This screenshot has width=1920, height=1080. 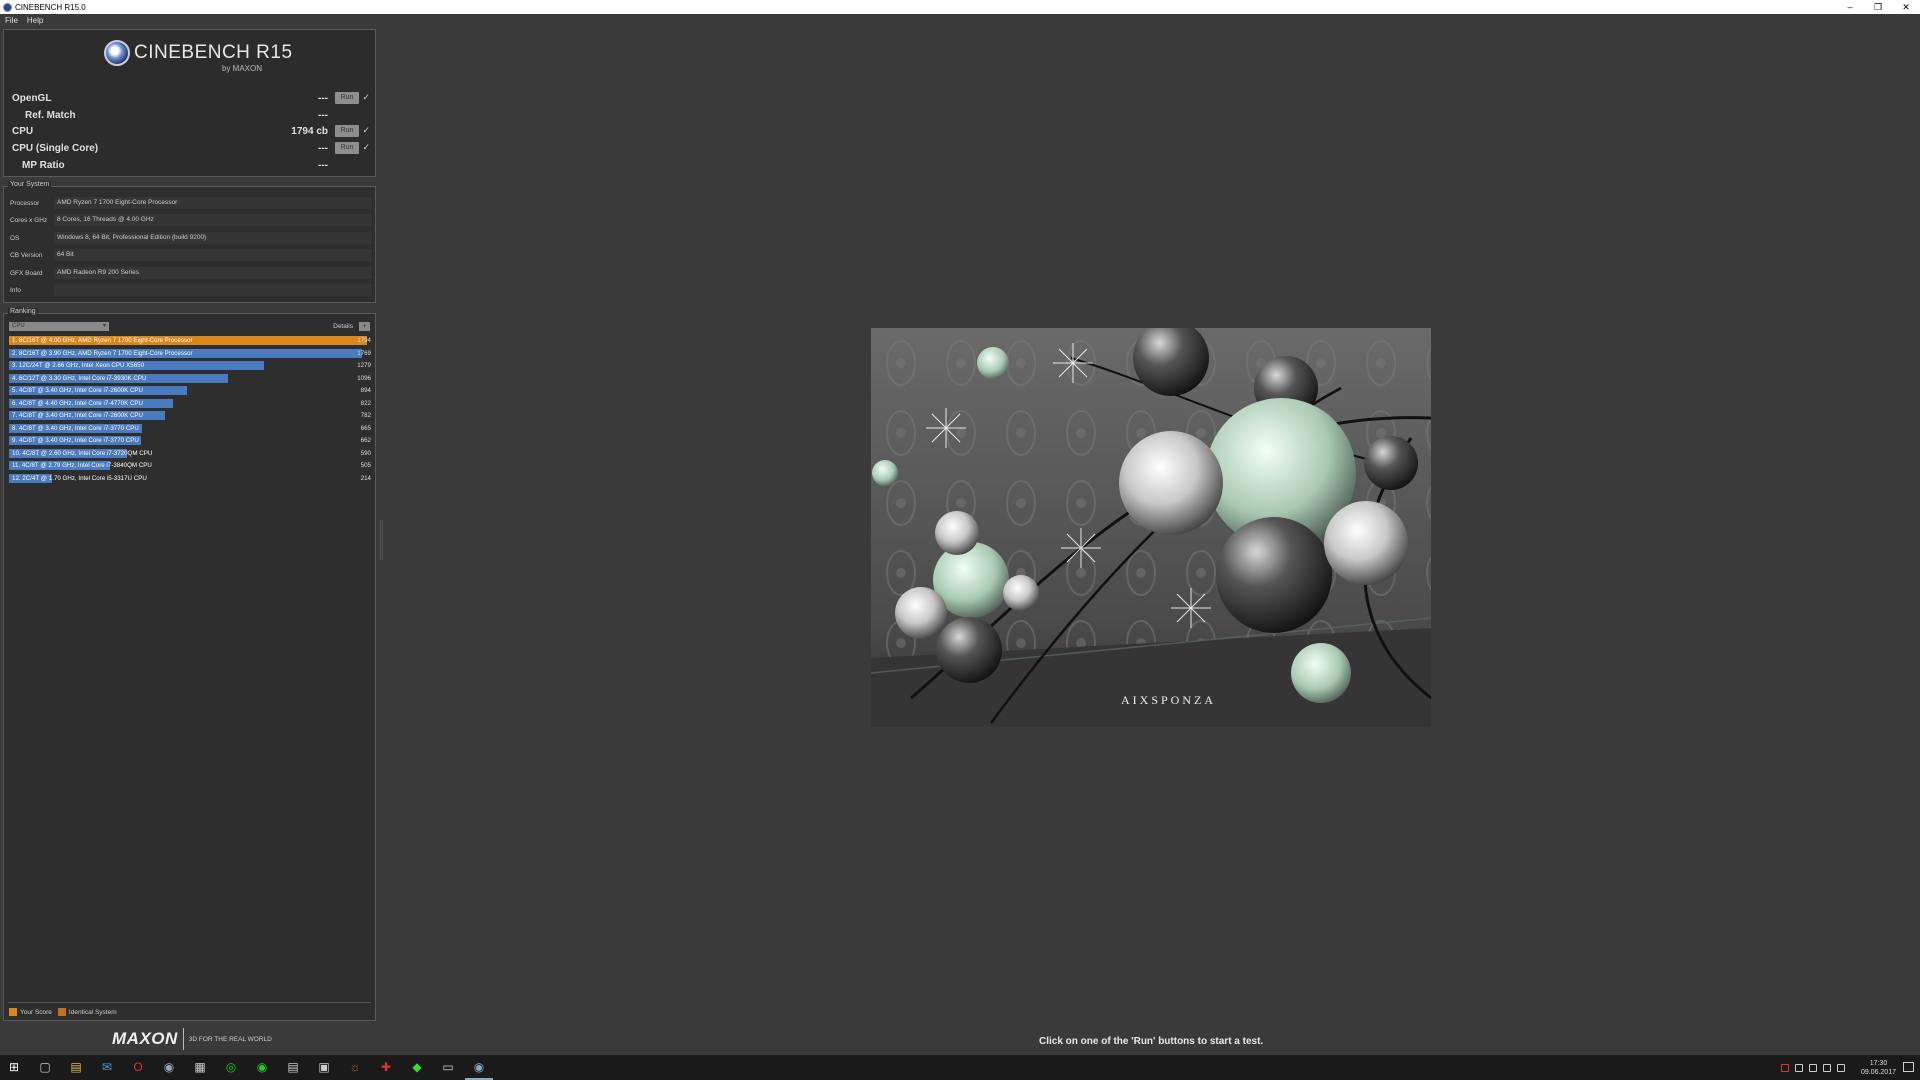 I want to click on tray-battery-icon, so click(x=1812, y=1067).